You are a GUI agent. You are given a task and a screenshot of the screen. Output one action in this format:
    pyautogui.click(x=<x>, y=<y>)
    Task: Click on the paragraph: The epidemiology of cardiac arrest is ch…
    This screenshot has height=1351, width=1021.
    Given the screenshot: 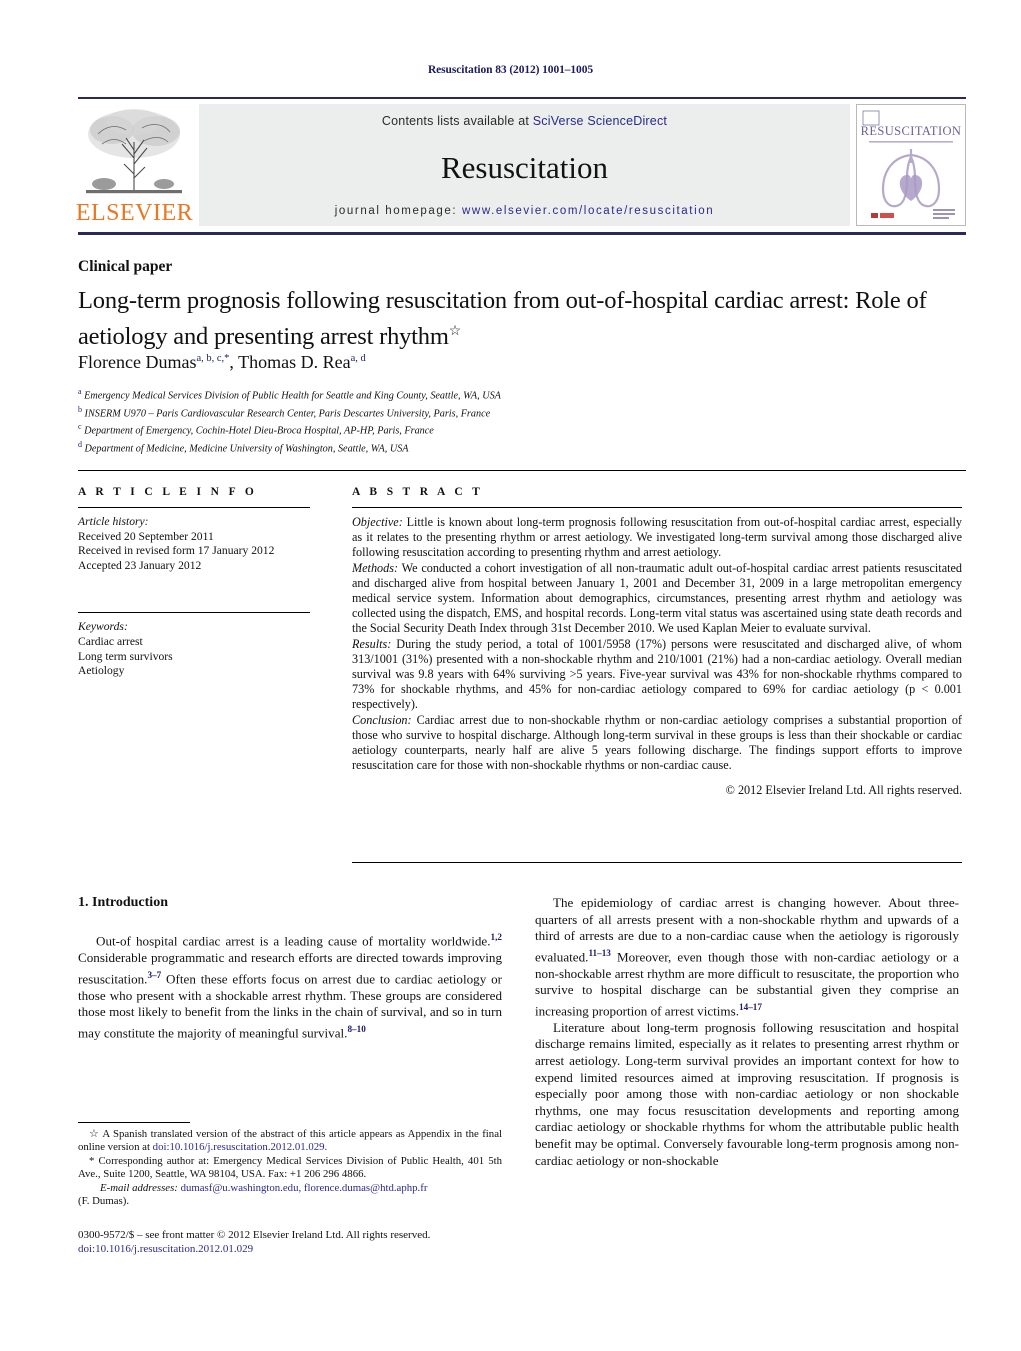 What is the action you would take?
    pyautogui.click(x=747, y=957)
    